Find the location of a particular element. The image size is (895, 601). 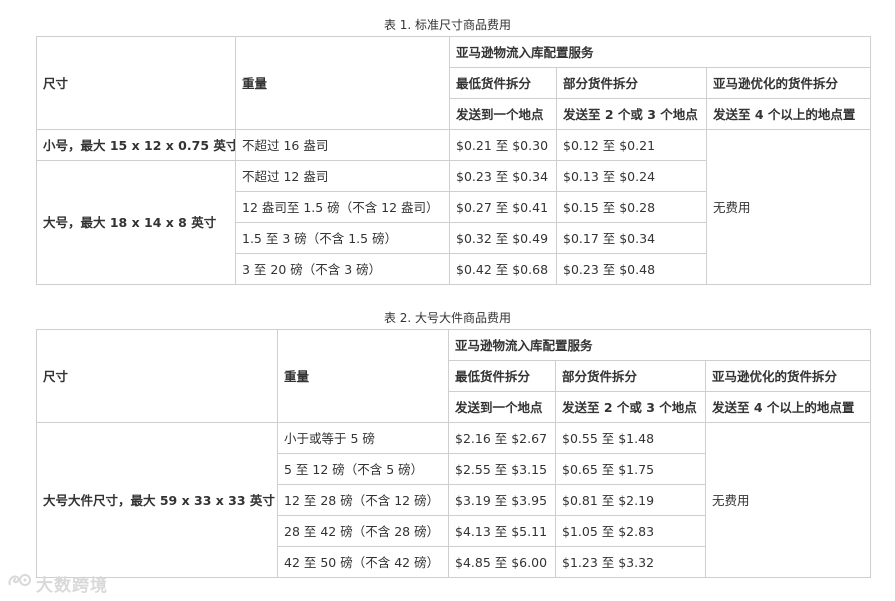

watermark: 大数跨境 is located at coordinates (57, 583).